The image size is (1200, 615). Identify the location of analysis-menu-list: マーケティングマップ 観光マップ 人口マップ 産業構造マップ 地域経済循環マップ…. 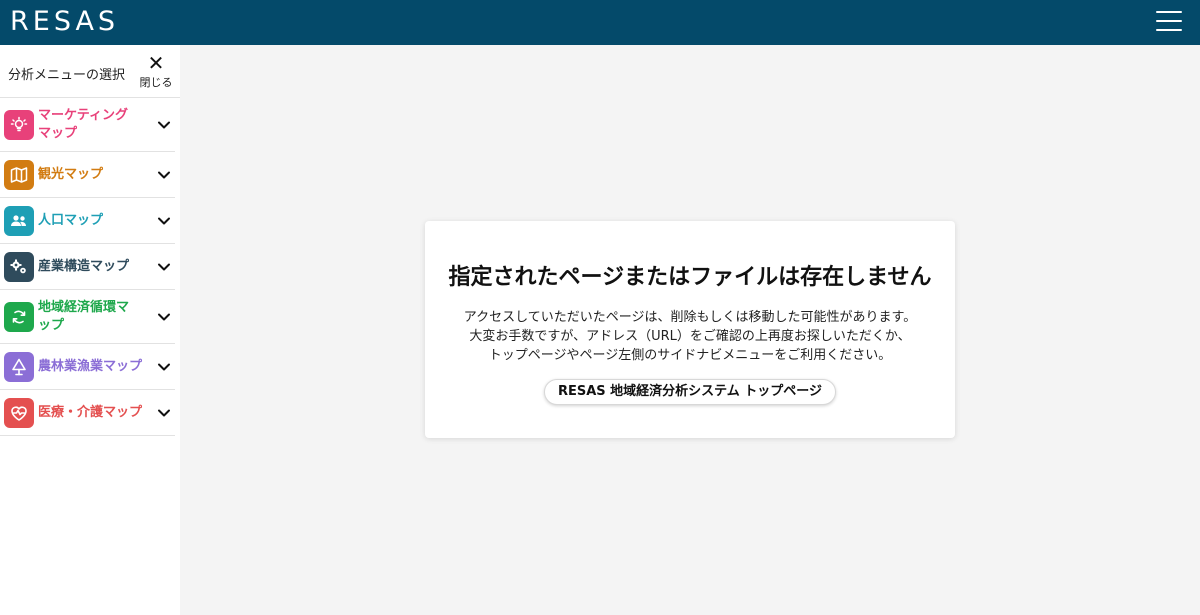
(87, 267).